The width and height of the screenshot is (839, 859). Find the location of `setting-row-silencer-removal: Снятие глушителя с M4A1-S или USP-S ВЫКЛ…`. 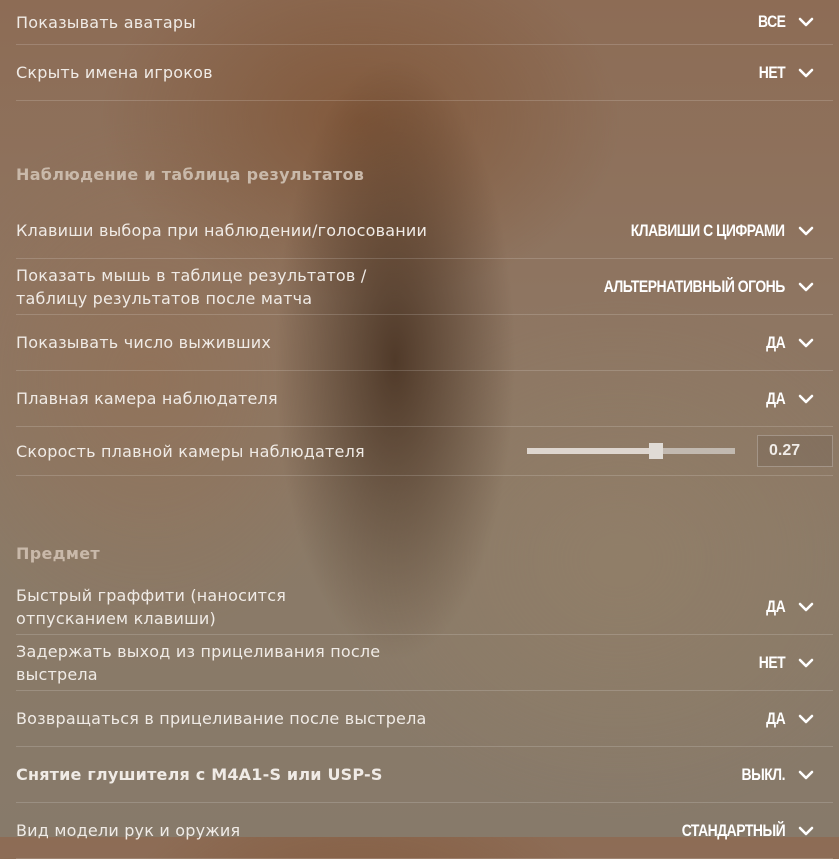

setting-row-silencer-removal: Снятие глушителя с M4A1-S или USP-S ВЫКЛ… is located at coordinates (424, 775).